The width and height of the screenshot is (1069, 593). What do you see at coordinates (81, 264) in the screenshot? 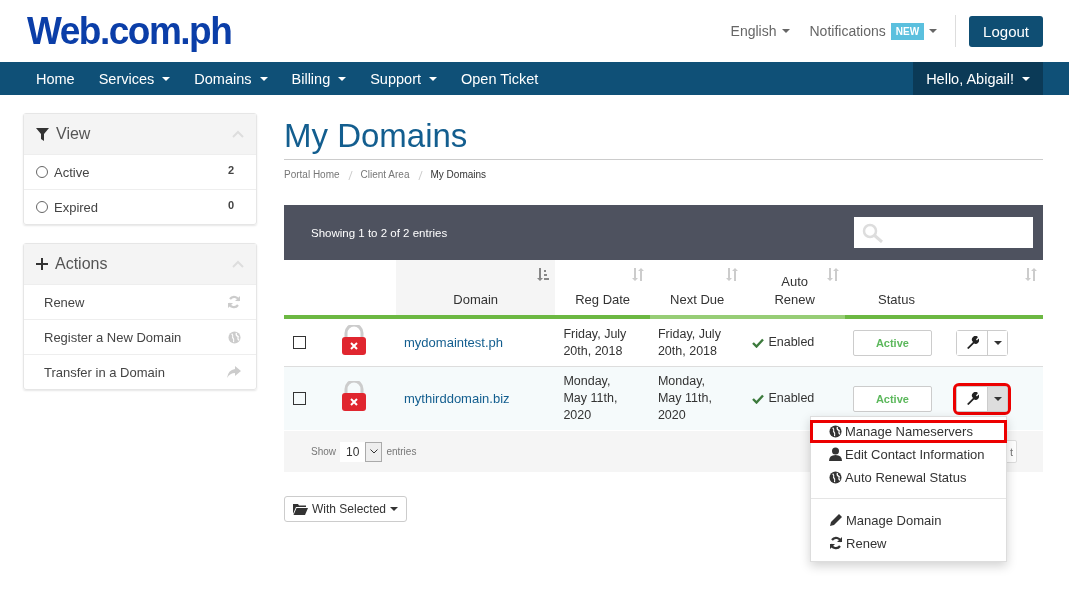
I see `panel-title: Actions` at bounding box center [81, 264].